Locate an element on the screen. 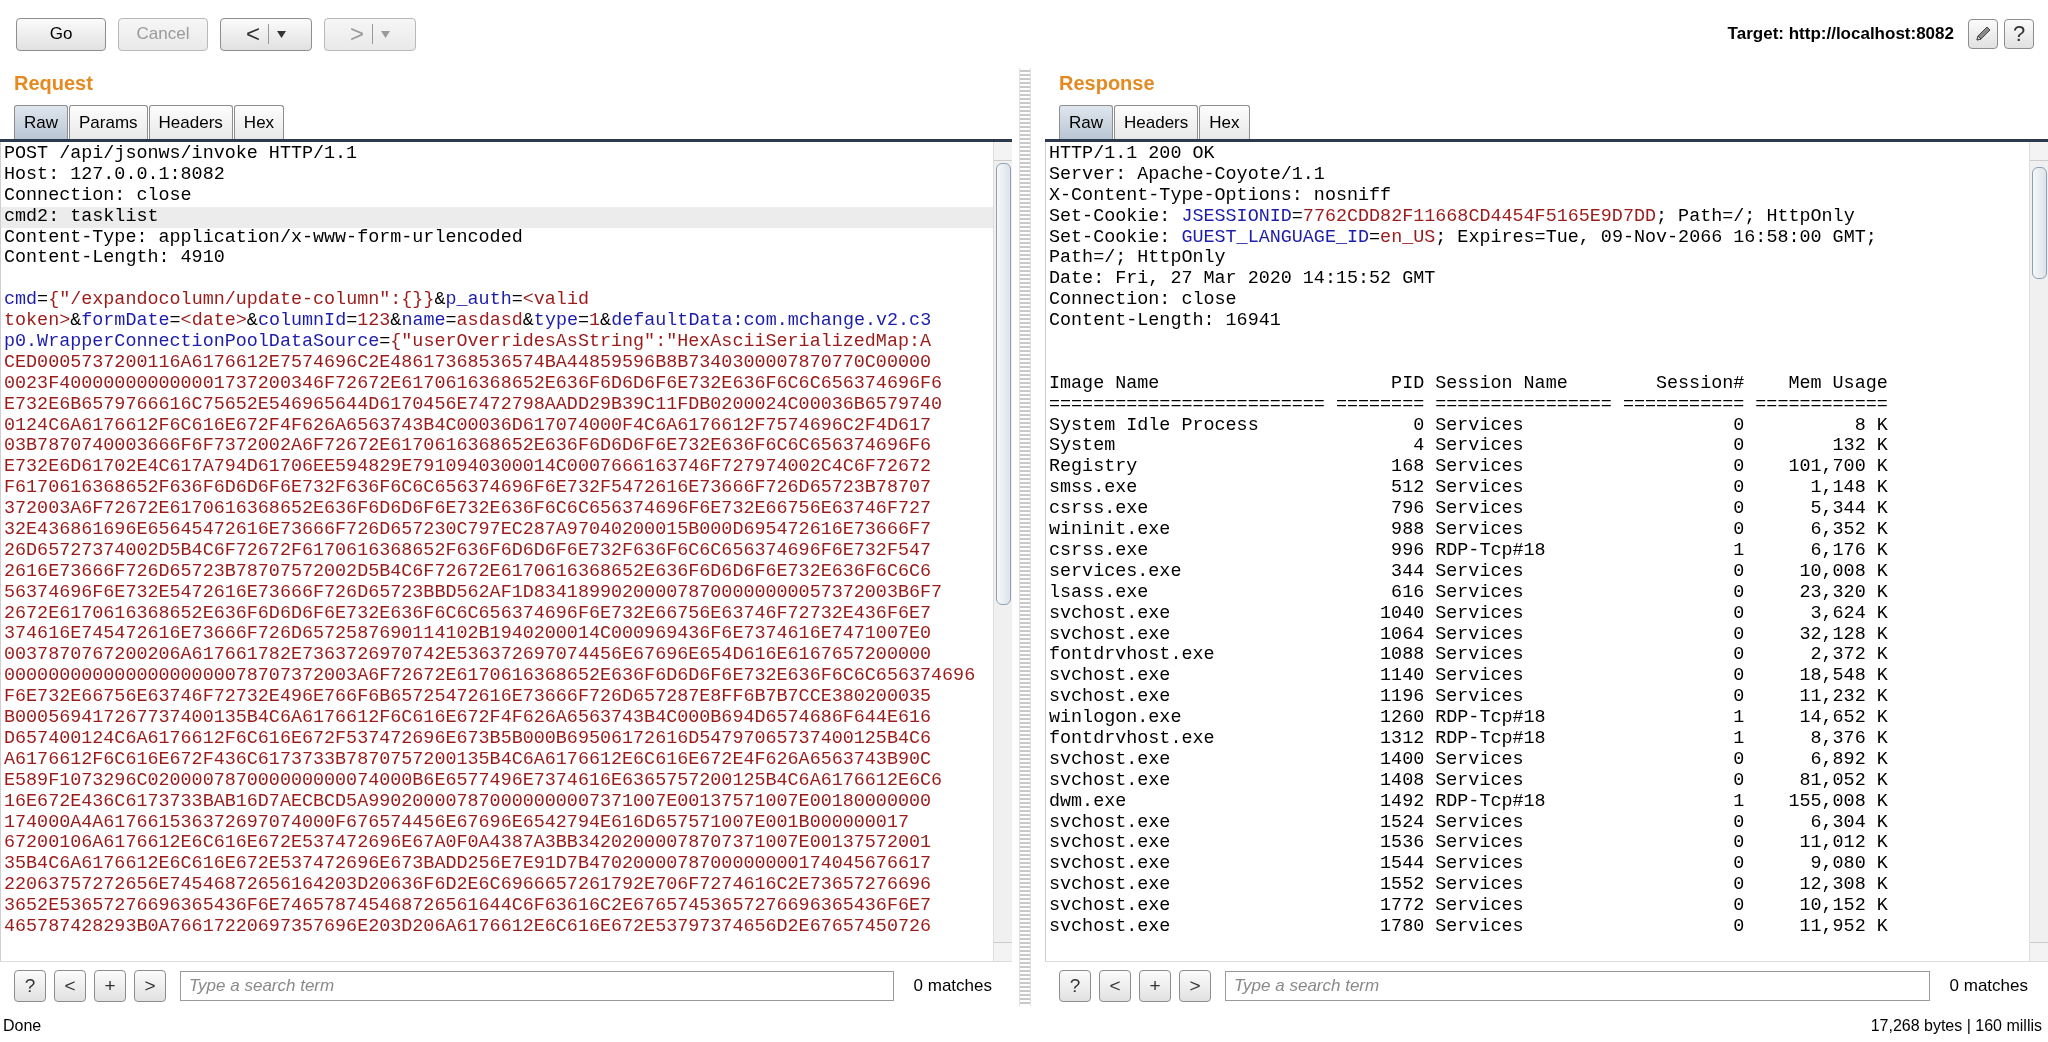  go-button: Go is located at coordinates (61, 34).